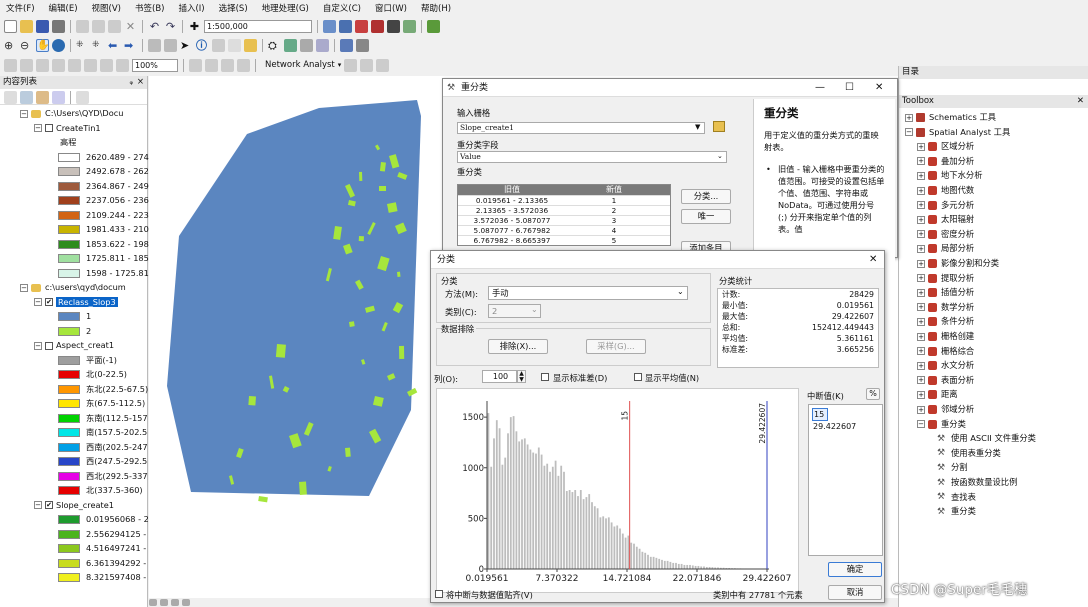 This screenshot has height=607, width=1088. What do you see at coordinates (945, 278) in the screenshot?
I see `toolset-item: + 提取分析` at bounding box center [945, 278].